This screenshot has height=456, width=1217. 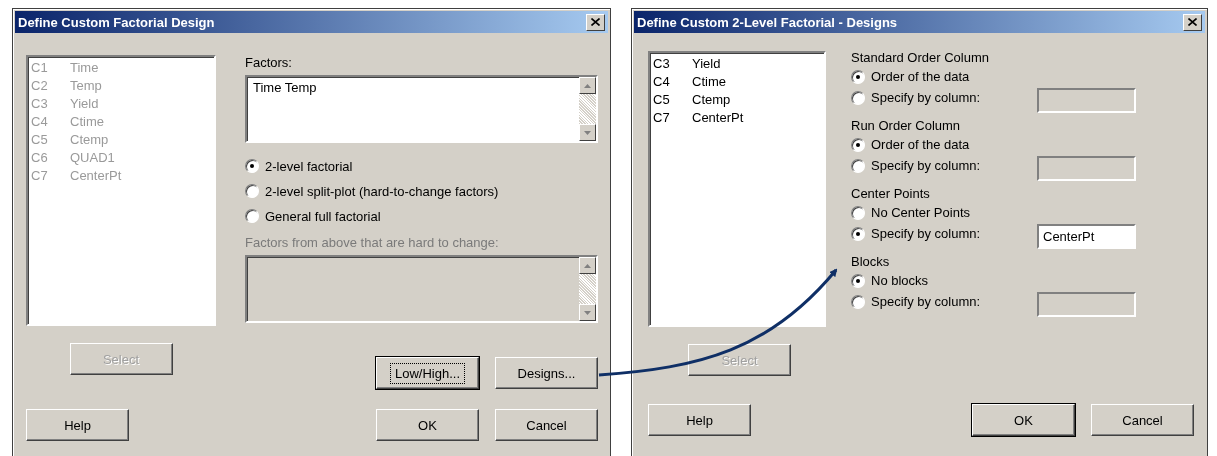 What do you see at coordinates (323, 216) in the screenshot?
I see `radio-label: General full factorial` at bounding box center [323, 216].